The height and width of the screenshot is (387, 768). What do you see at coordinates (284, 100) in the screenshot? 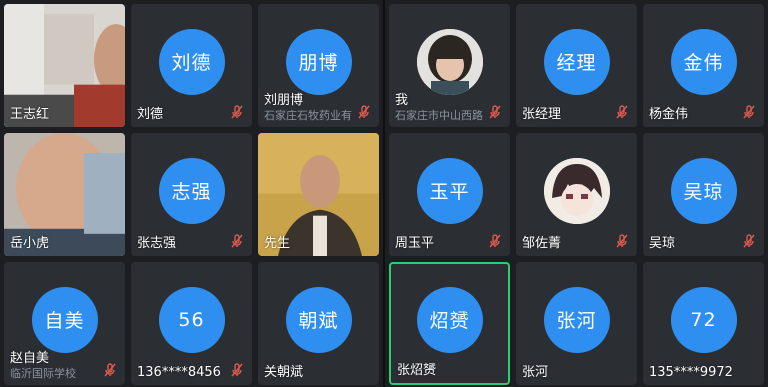
I see `participant-name: 刘朋博` at bounding box center [284, 100].